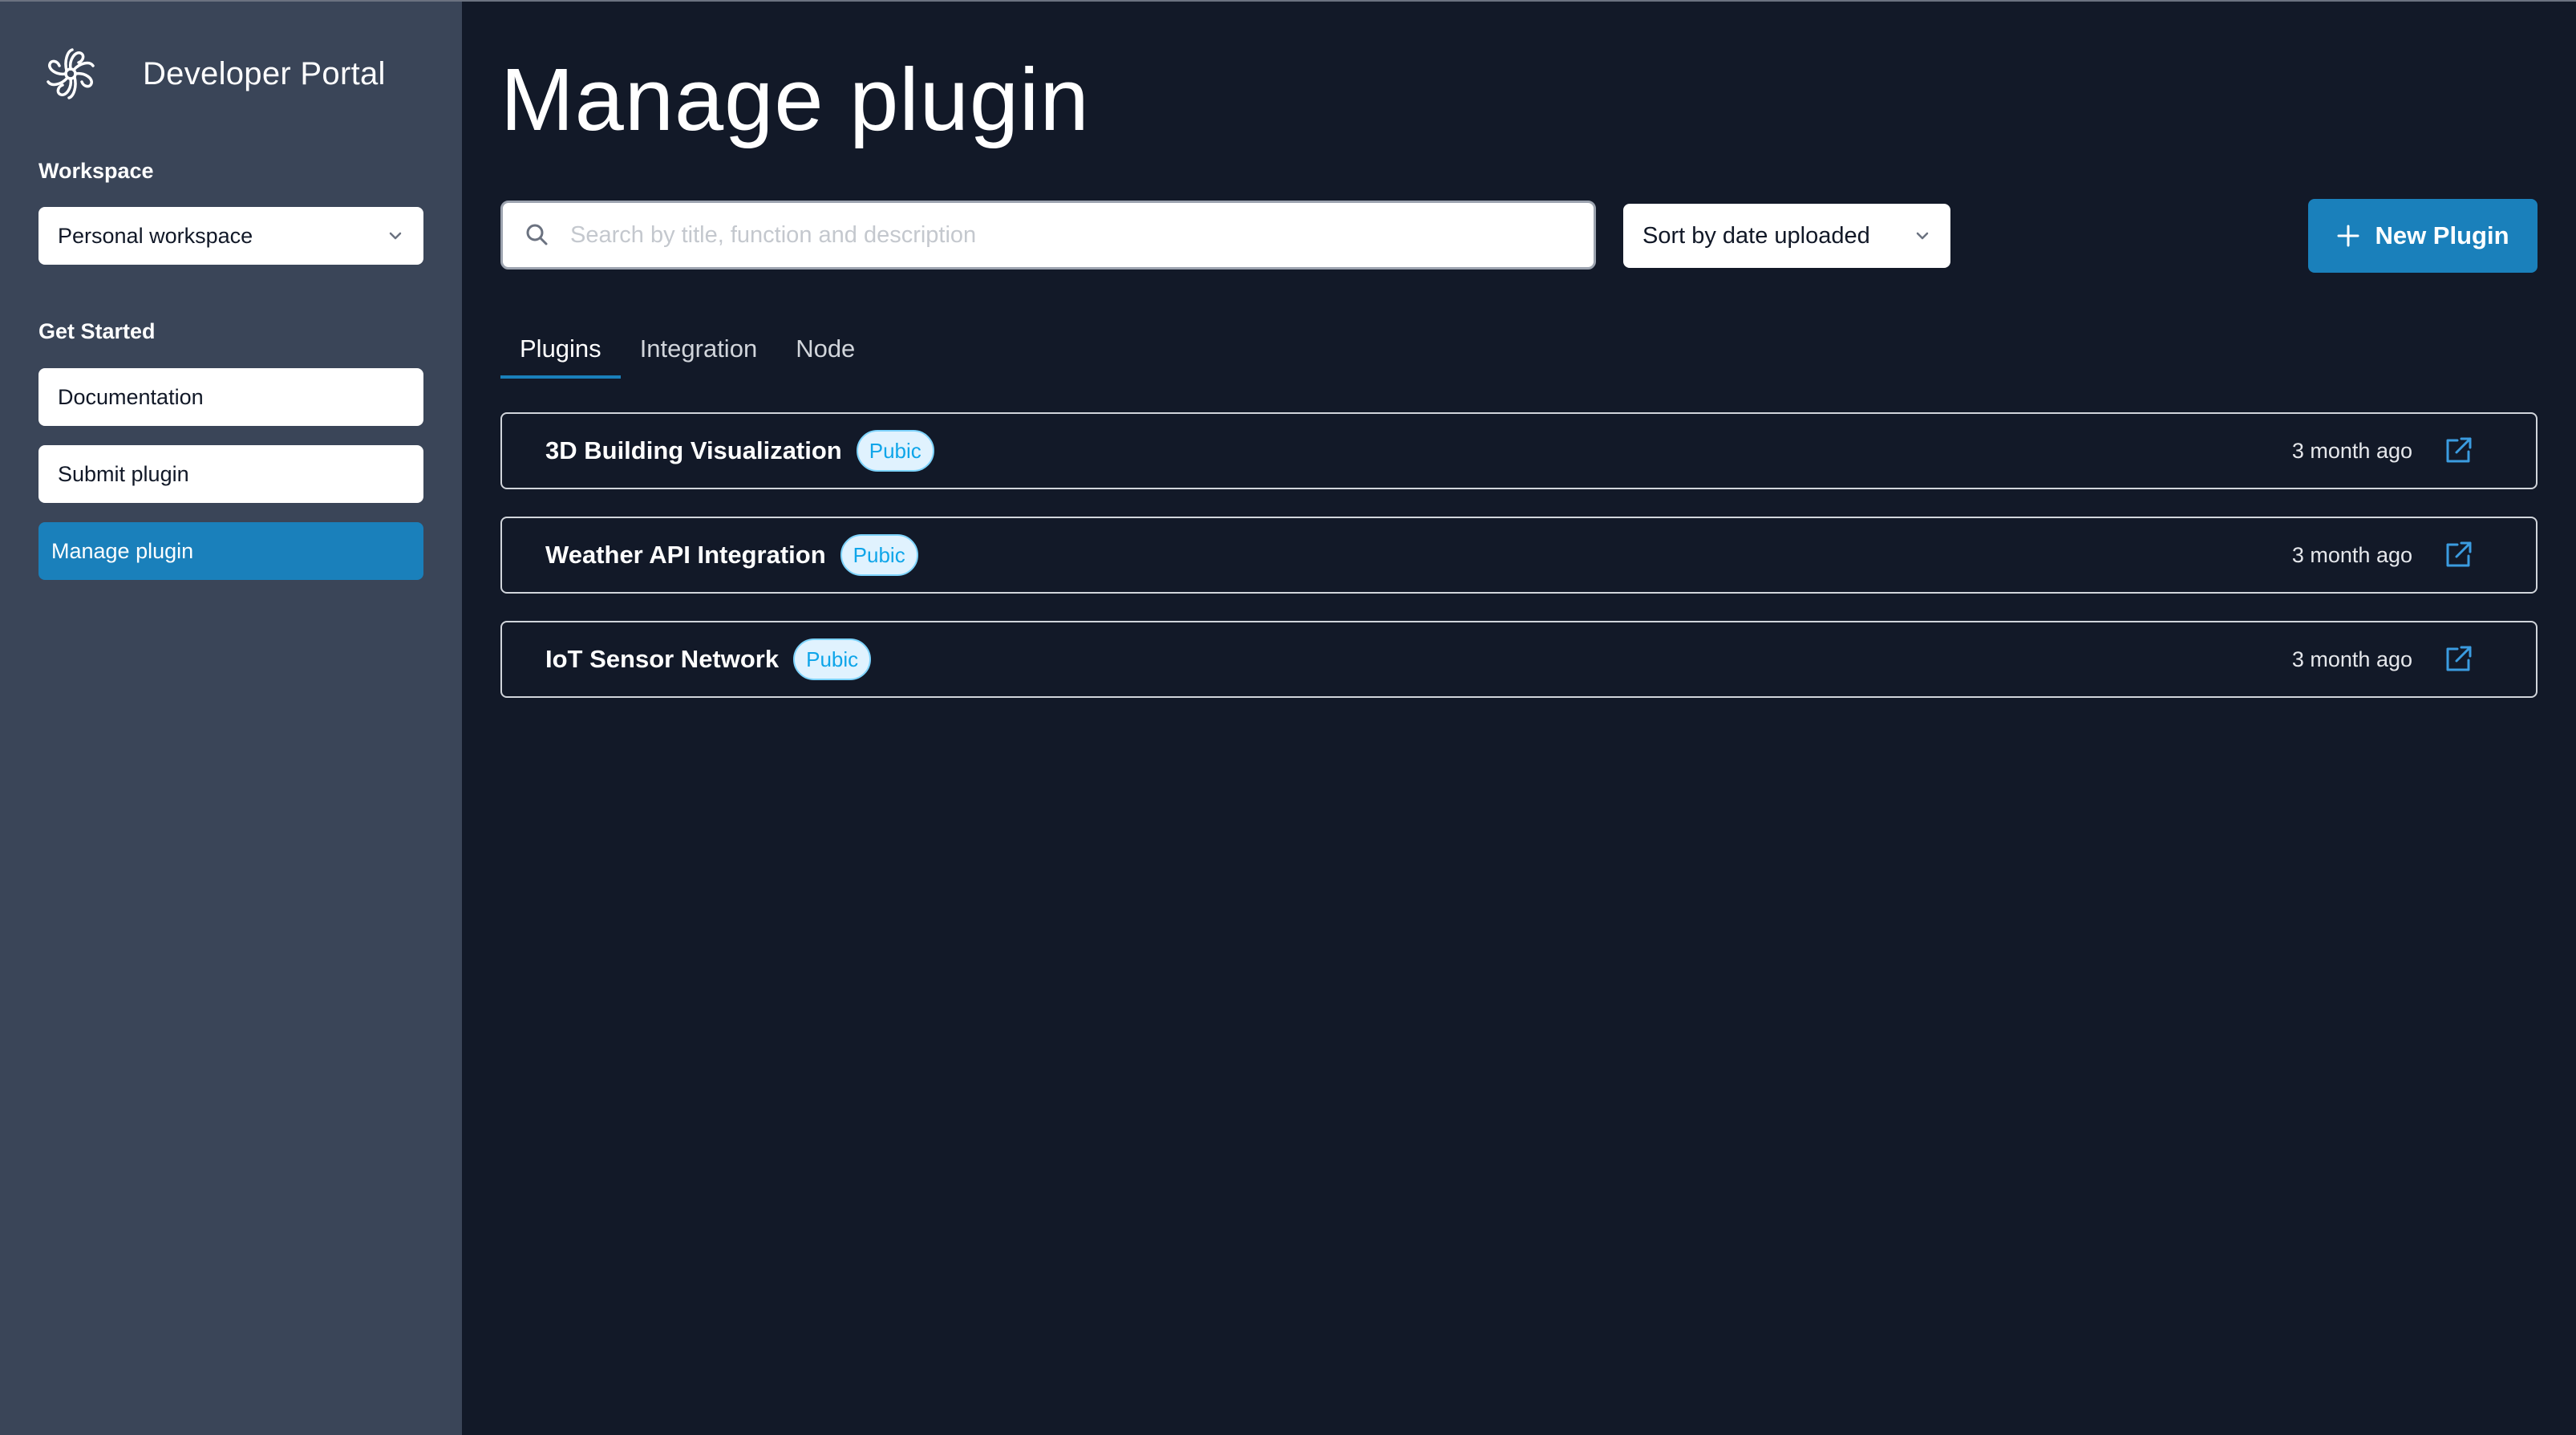 The width and height of the screenshot is (2576, 1435). Describe the element at coordinates (155, 235) in the screenshot. I see `workspace-select-value: Personal workspace` at that location.